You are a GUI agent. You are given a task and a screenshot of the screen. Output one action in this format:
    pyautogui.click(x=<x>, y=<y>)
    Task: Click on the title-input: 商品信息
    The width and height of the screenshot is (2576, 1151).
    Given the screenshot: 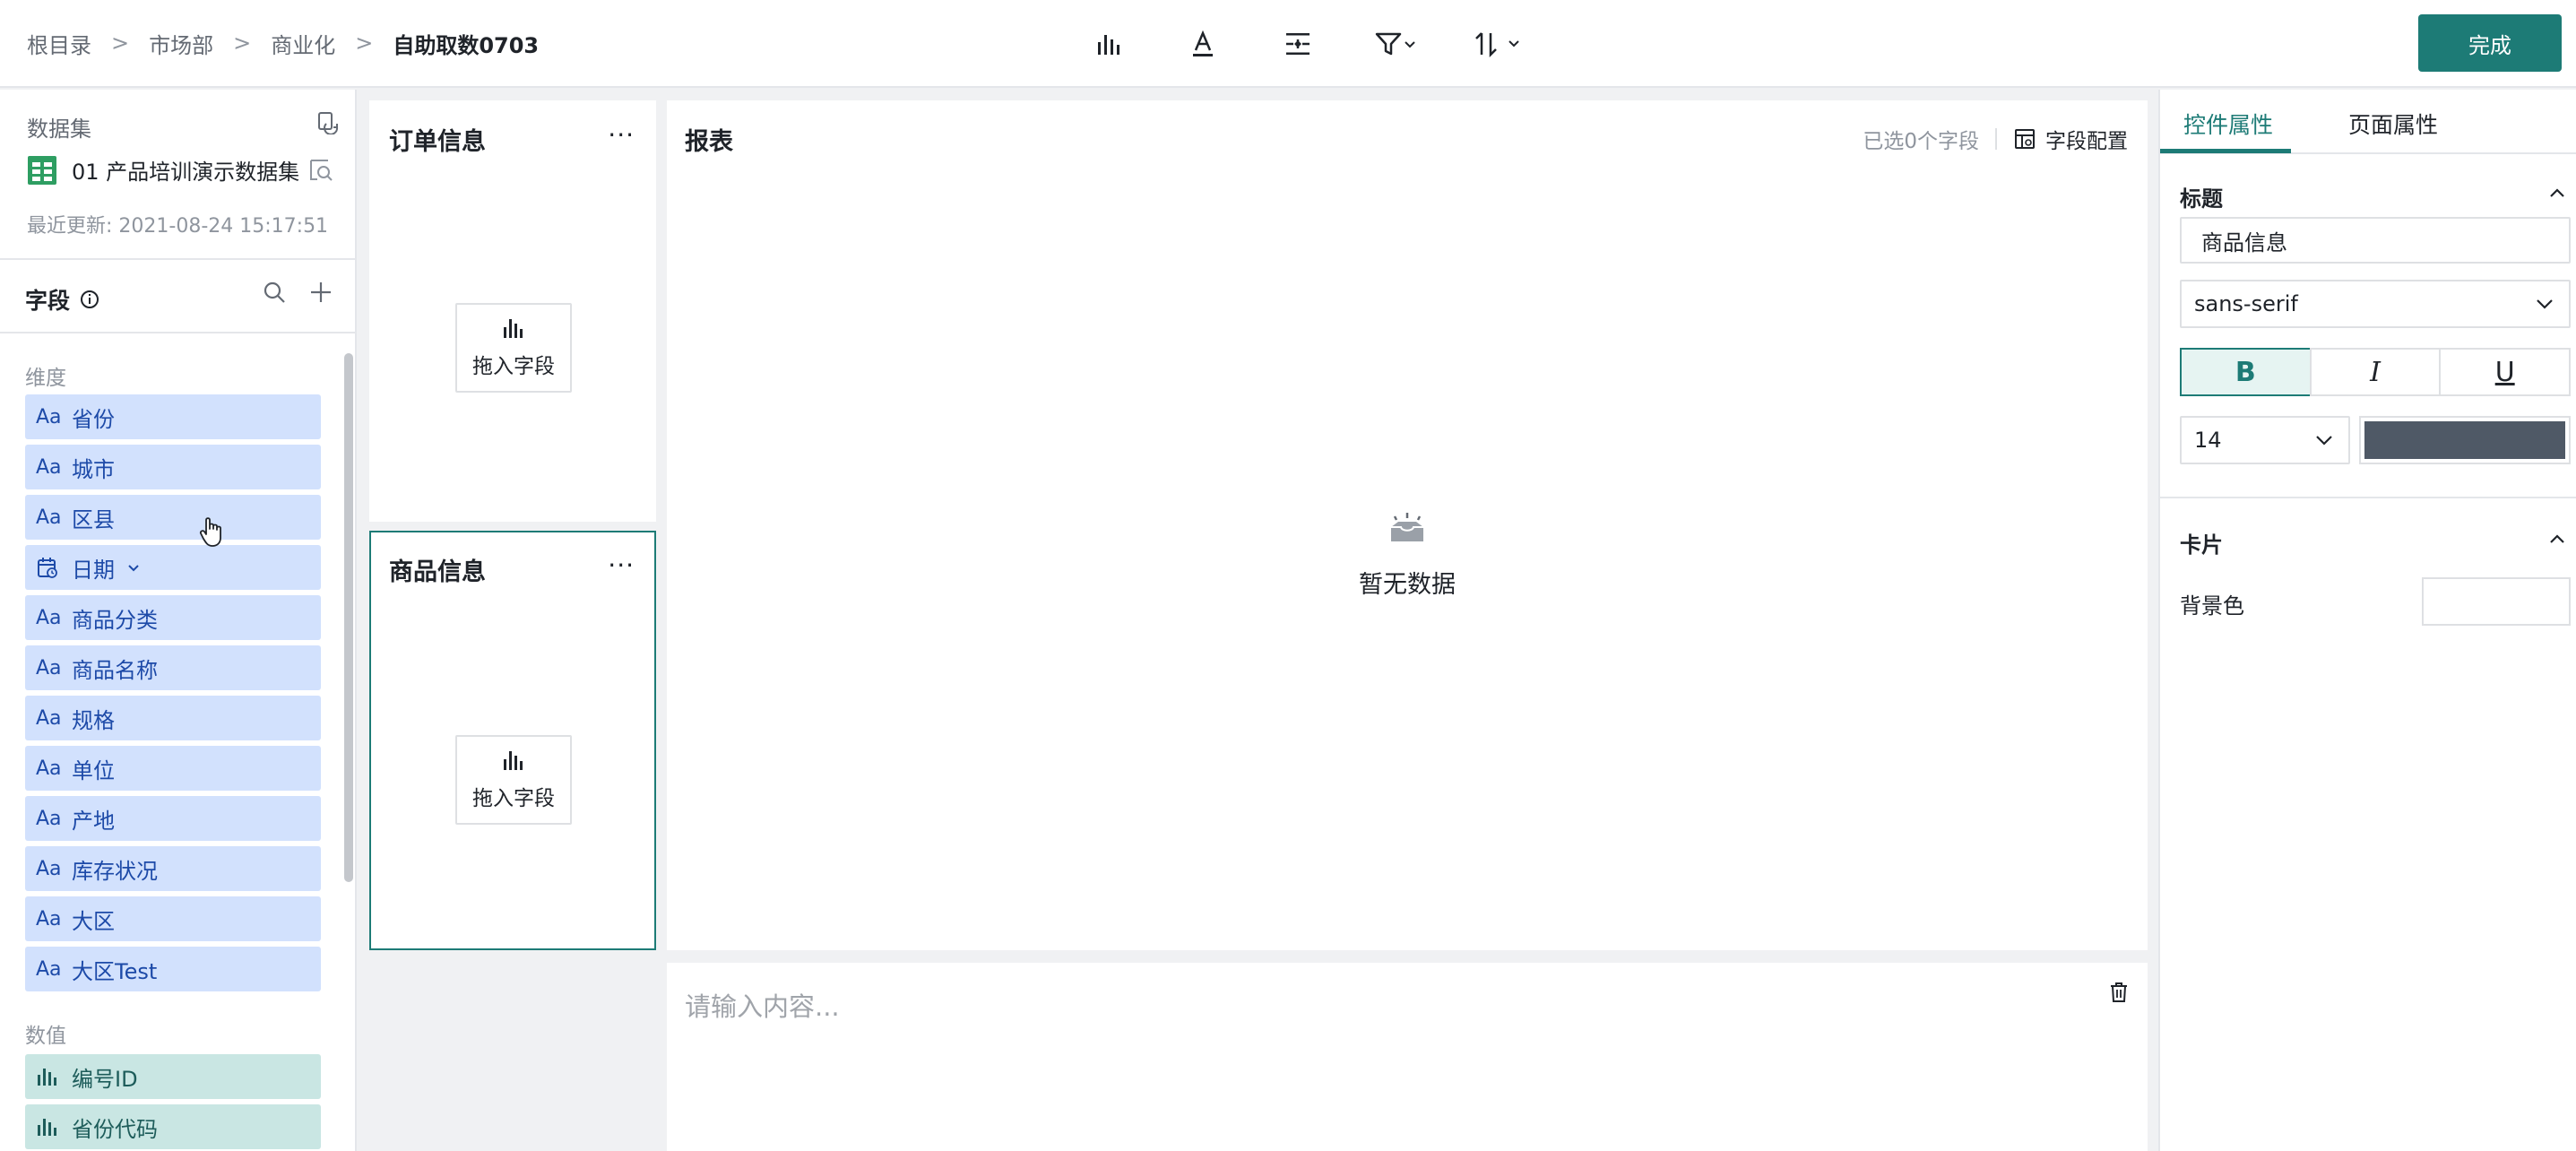 What is the action you would take?
    pyautogui.click(x=2375, y=240)
    